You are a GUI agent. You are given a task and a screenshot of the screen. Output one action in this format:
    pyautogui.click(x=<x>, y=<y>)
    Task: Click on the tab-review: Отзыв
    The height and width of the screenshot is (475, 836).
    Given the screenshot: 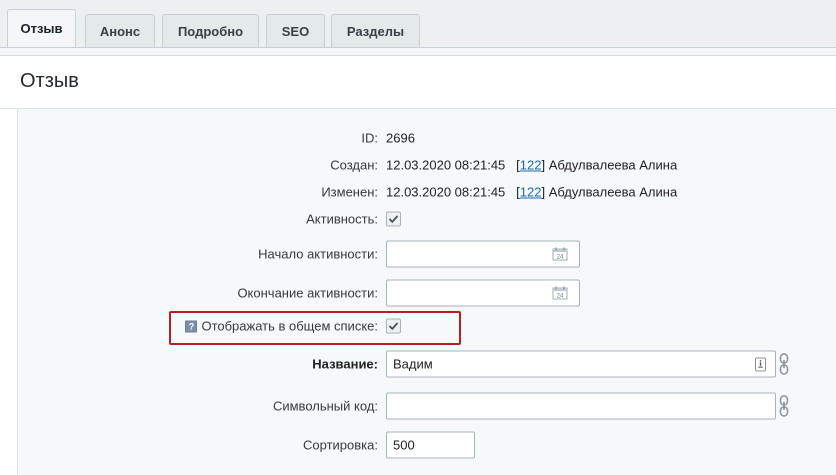 What is the action you would take?
    pyautogui.click(x=41, y=28)
    